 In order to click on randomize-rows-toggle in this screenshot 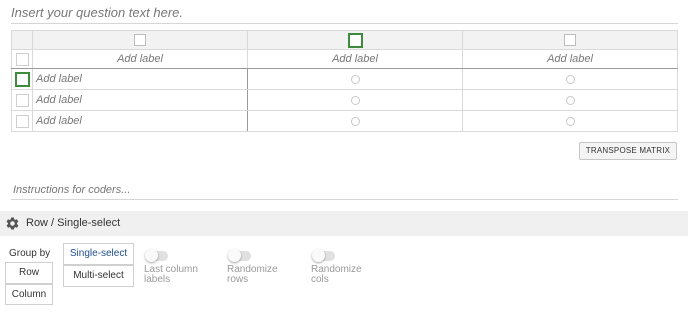, I will do `click(239, 255)`.